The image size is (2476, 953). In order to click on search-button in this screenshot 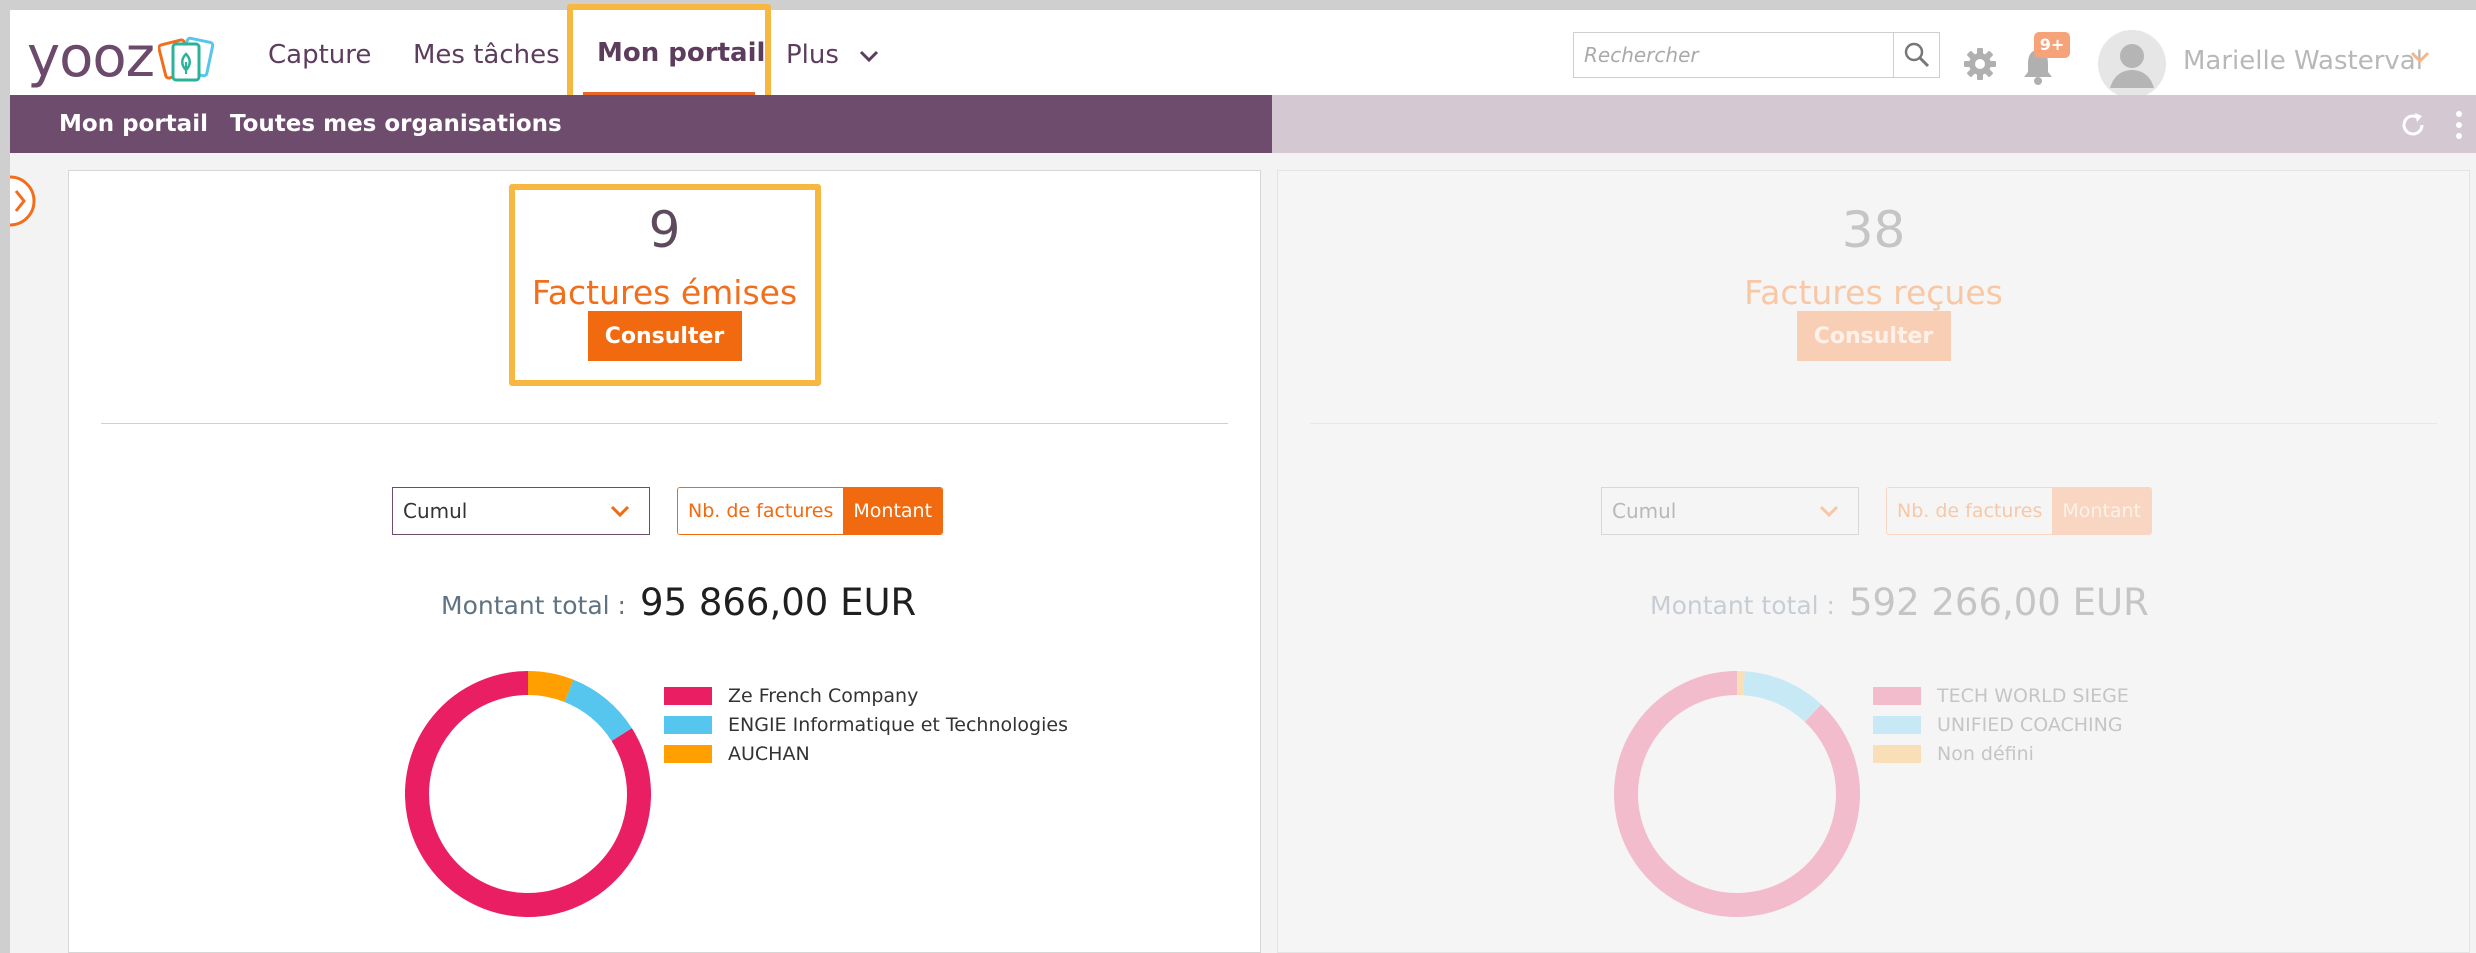, I will do `click(1916, 55)`.